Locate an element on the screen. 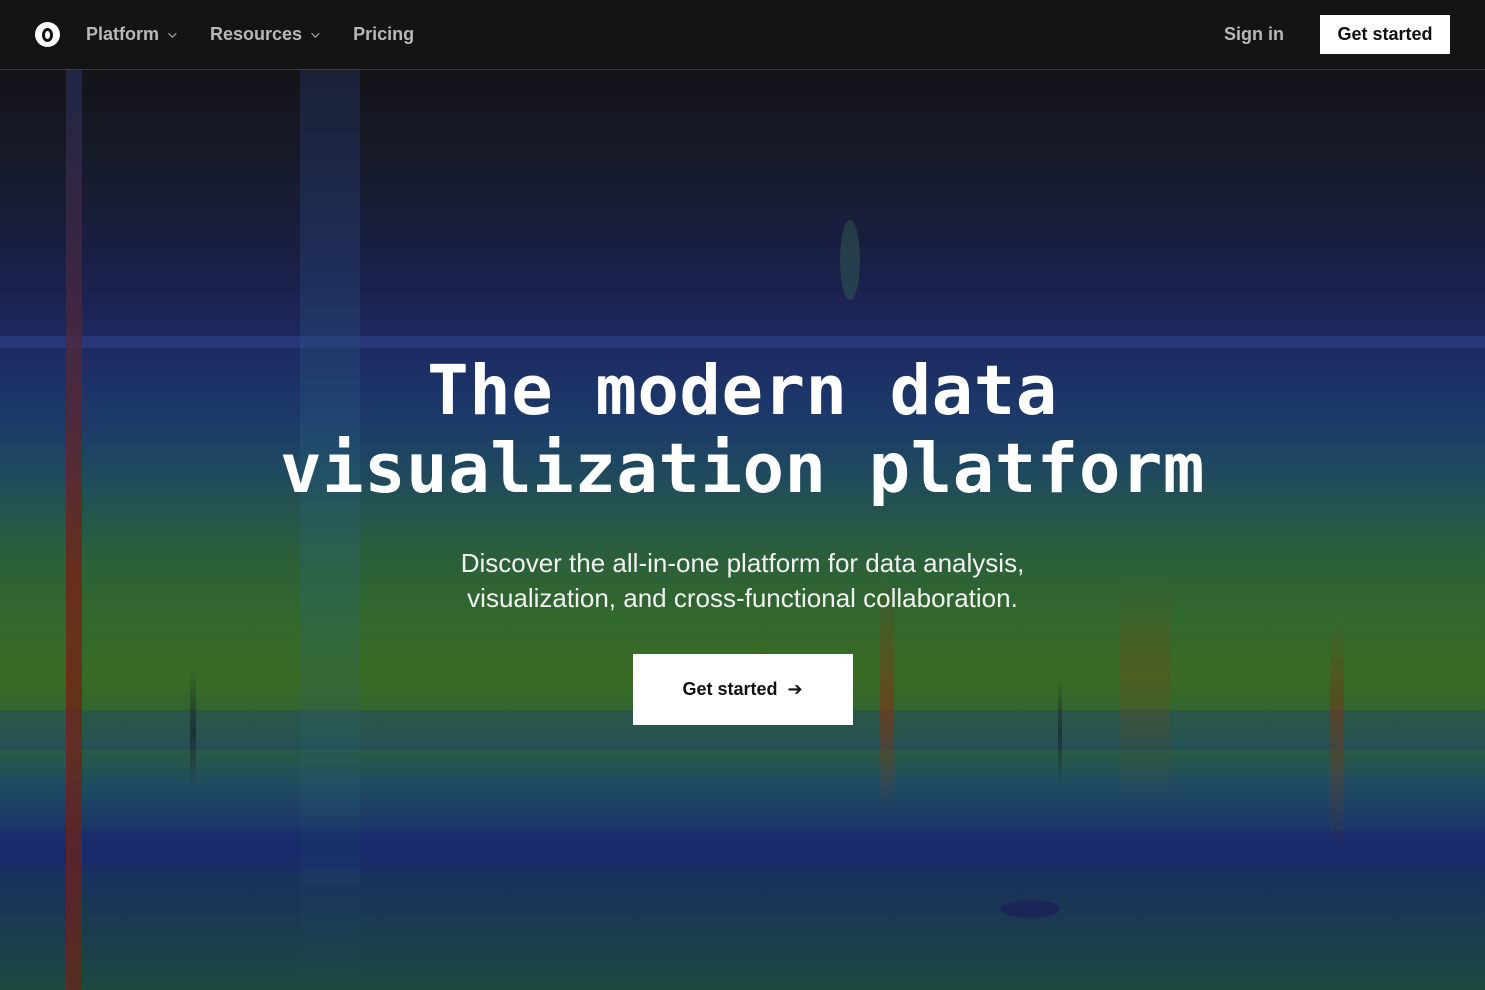  hero-get-started-button: Get started ➔ is located at coordinates (742, 689).